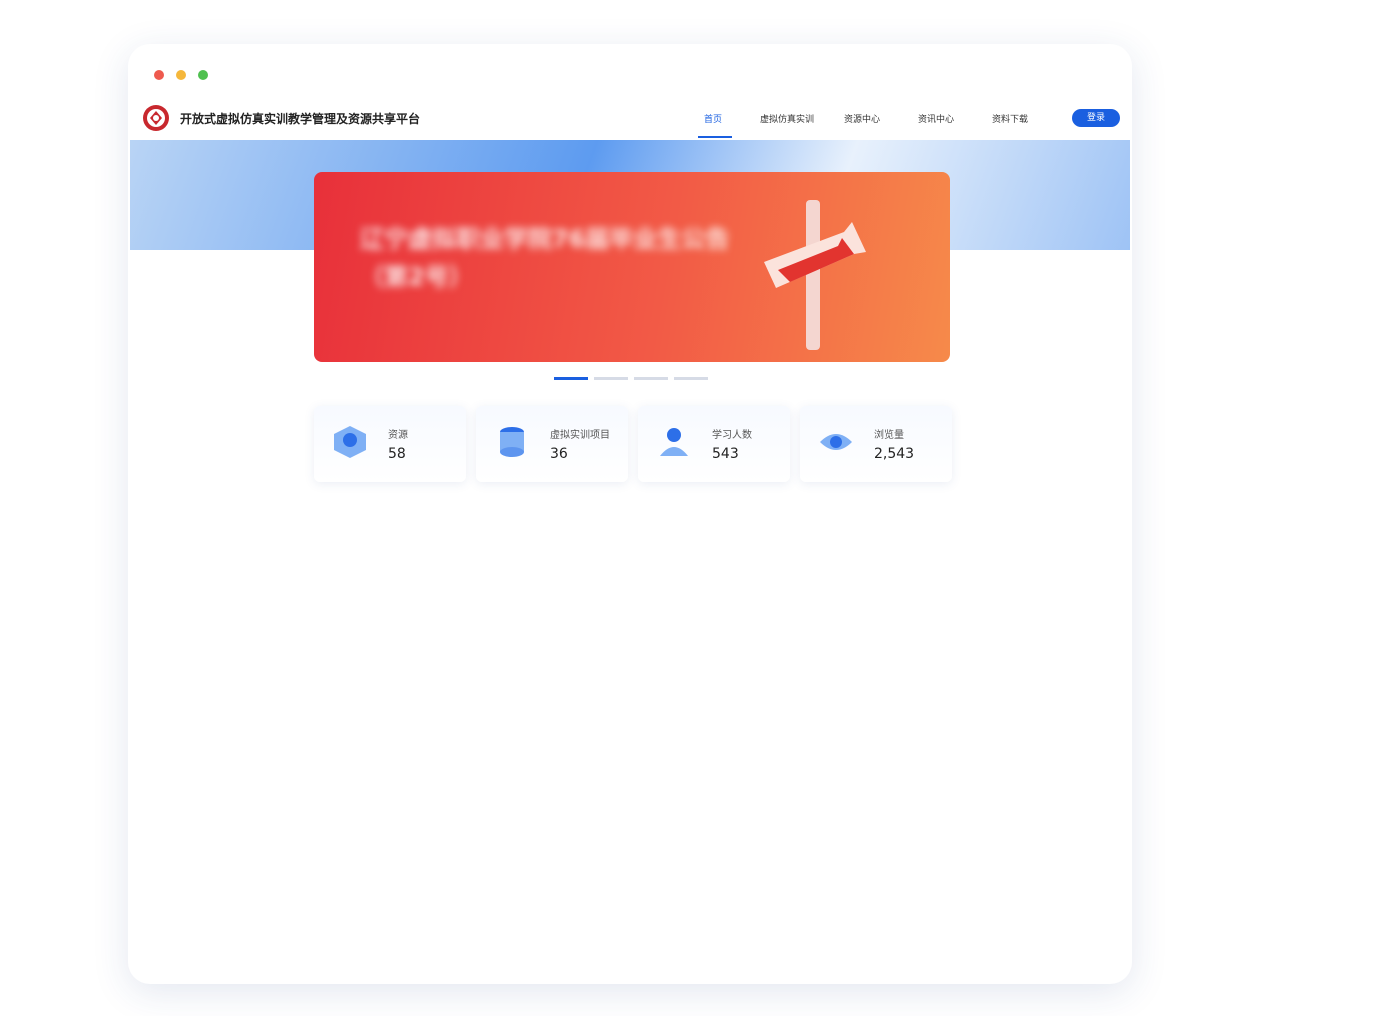 The image size is (1376, 1016). I want to click on stat-label: 学习人数, so click(732, 435).